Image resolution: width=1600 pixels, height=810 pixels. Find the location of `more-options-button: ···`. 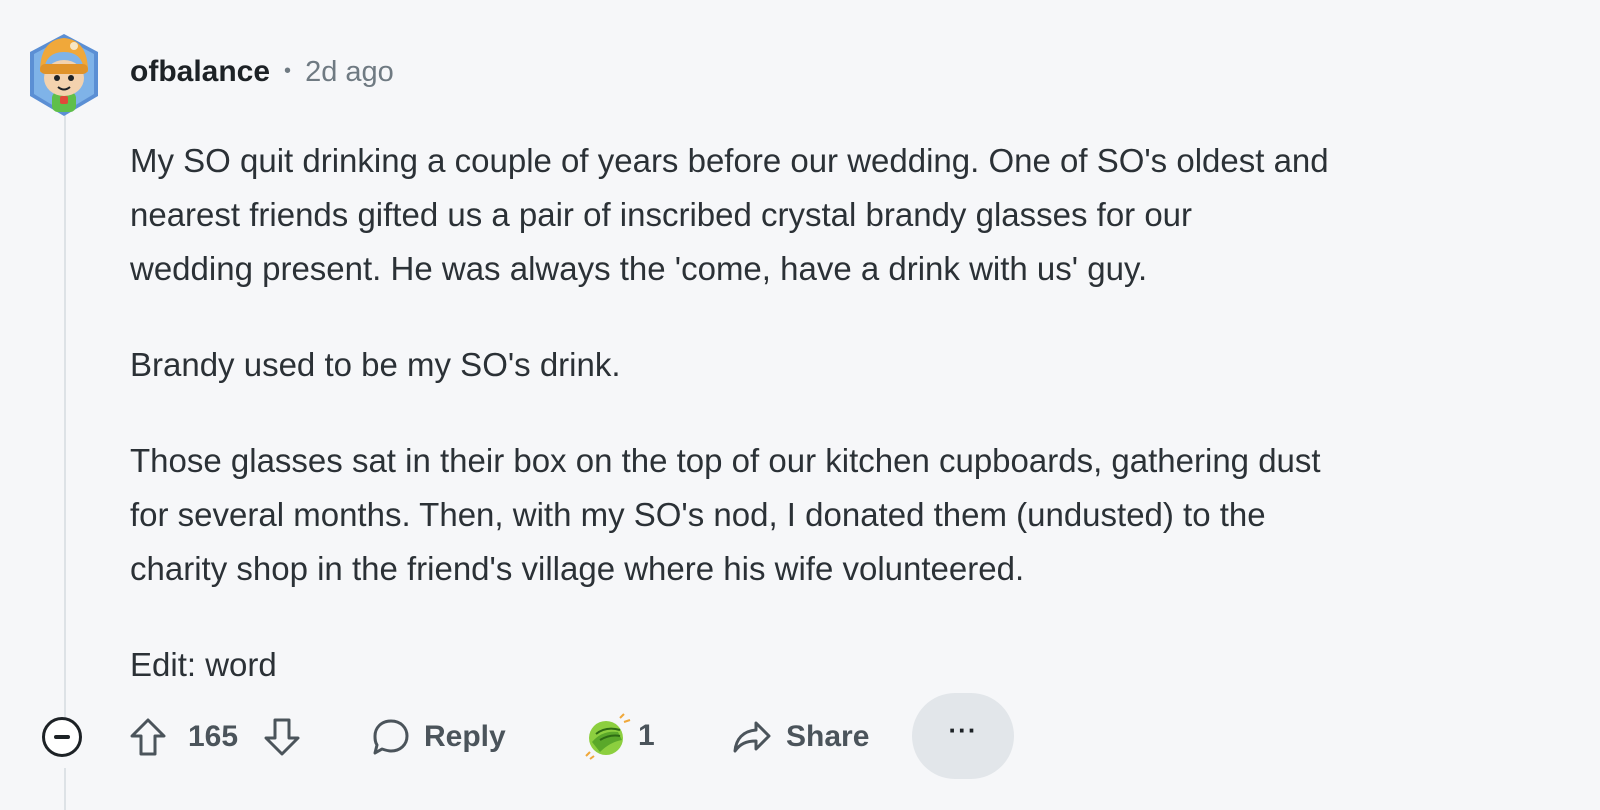

more-options-button: ··· is located at coordinates (963, 736).